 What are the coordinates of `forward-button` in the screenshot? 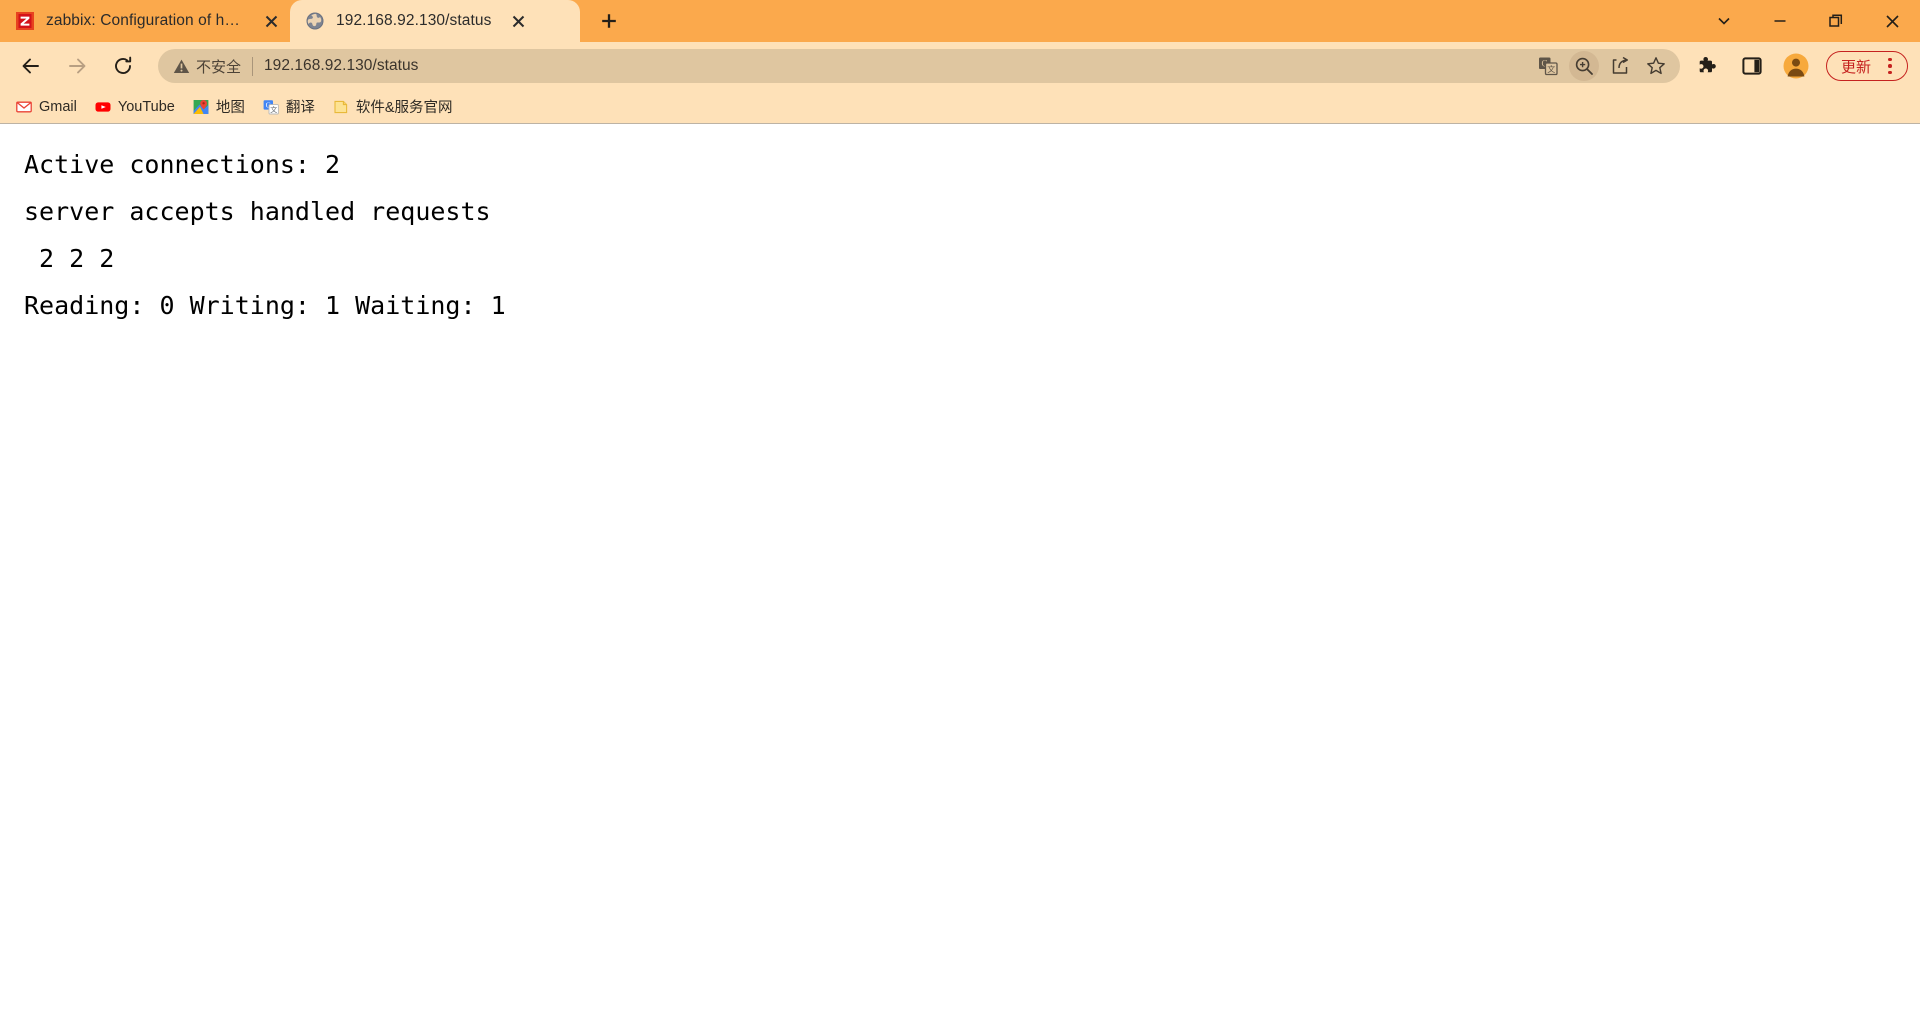 It's located at (77, 66).